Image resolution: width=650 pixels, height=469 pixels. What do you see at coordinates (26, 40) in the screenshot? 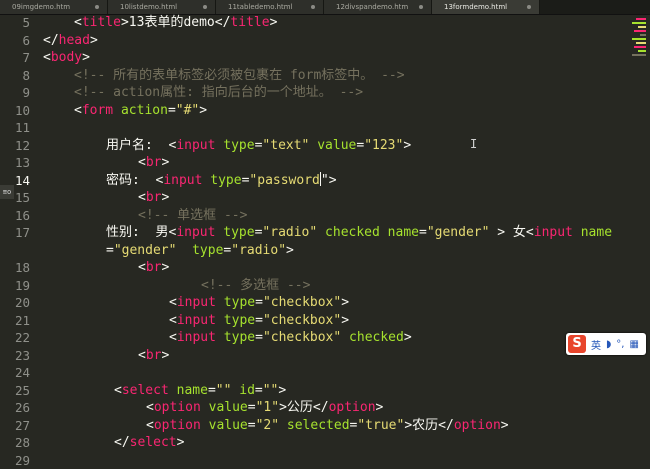
I see `line-number: 6` at bounding box center [26, 40].